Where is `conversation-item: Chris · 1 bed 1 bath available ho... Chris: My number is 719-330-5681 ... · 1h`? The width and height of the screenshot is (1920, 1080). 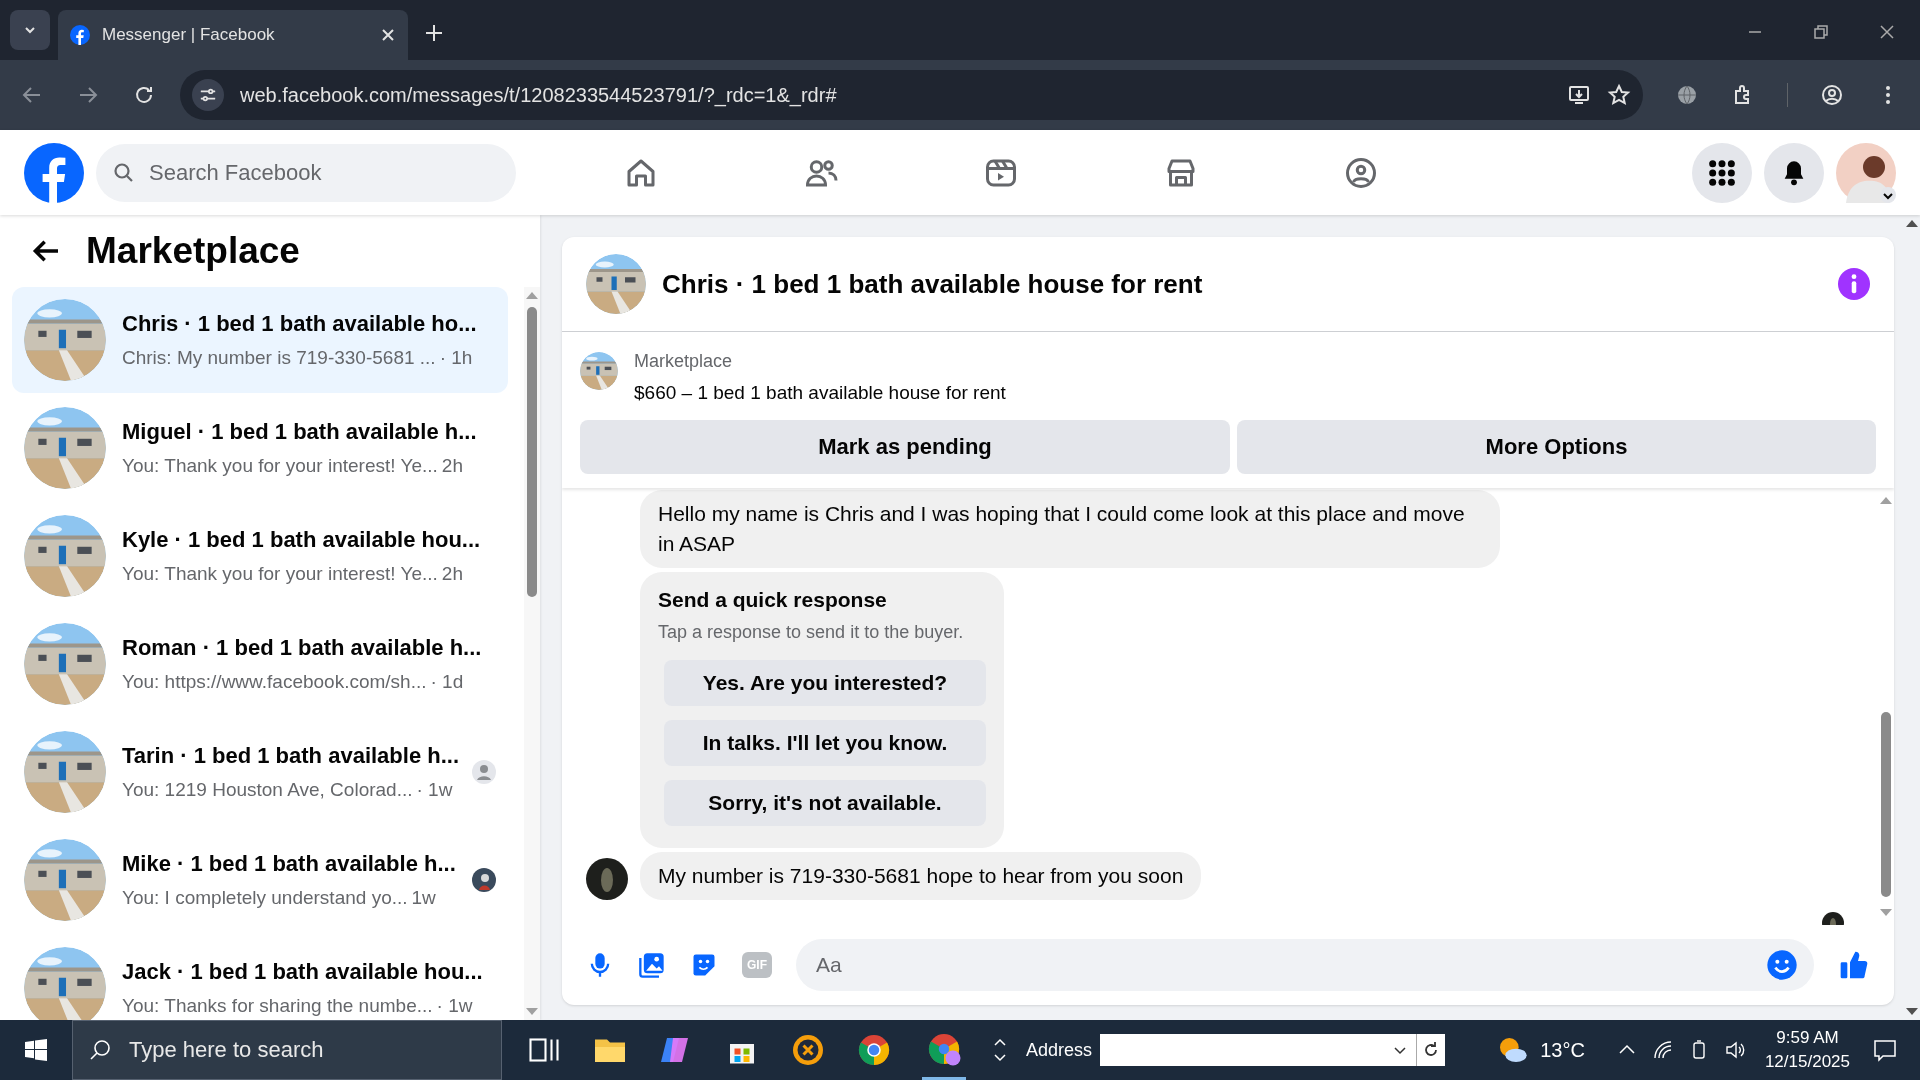 conversation-item: Chris · 1 bed 1 bath available ho... Chris: My number is 719-330-5681 ... · 1h is located at coordinates (260, 340).